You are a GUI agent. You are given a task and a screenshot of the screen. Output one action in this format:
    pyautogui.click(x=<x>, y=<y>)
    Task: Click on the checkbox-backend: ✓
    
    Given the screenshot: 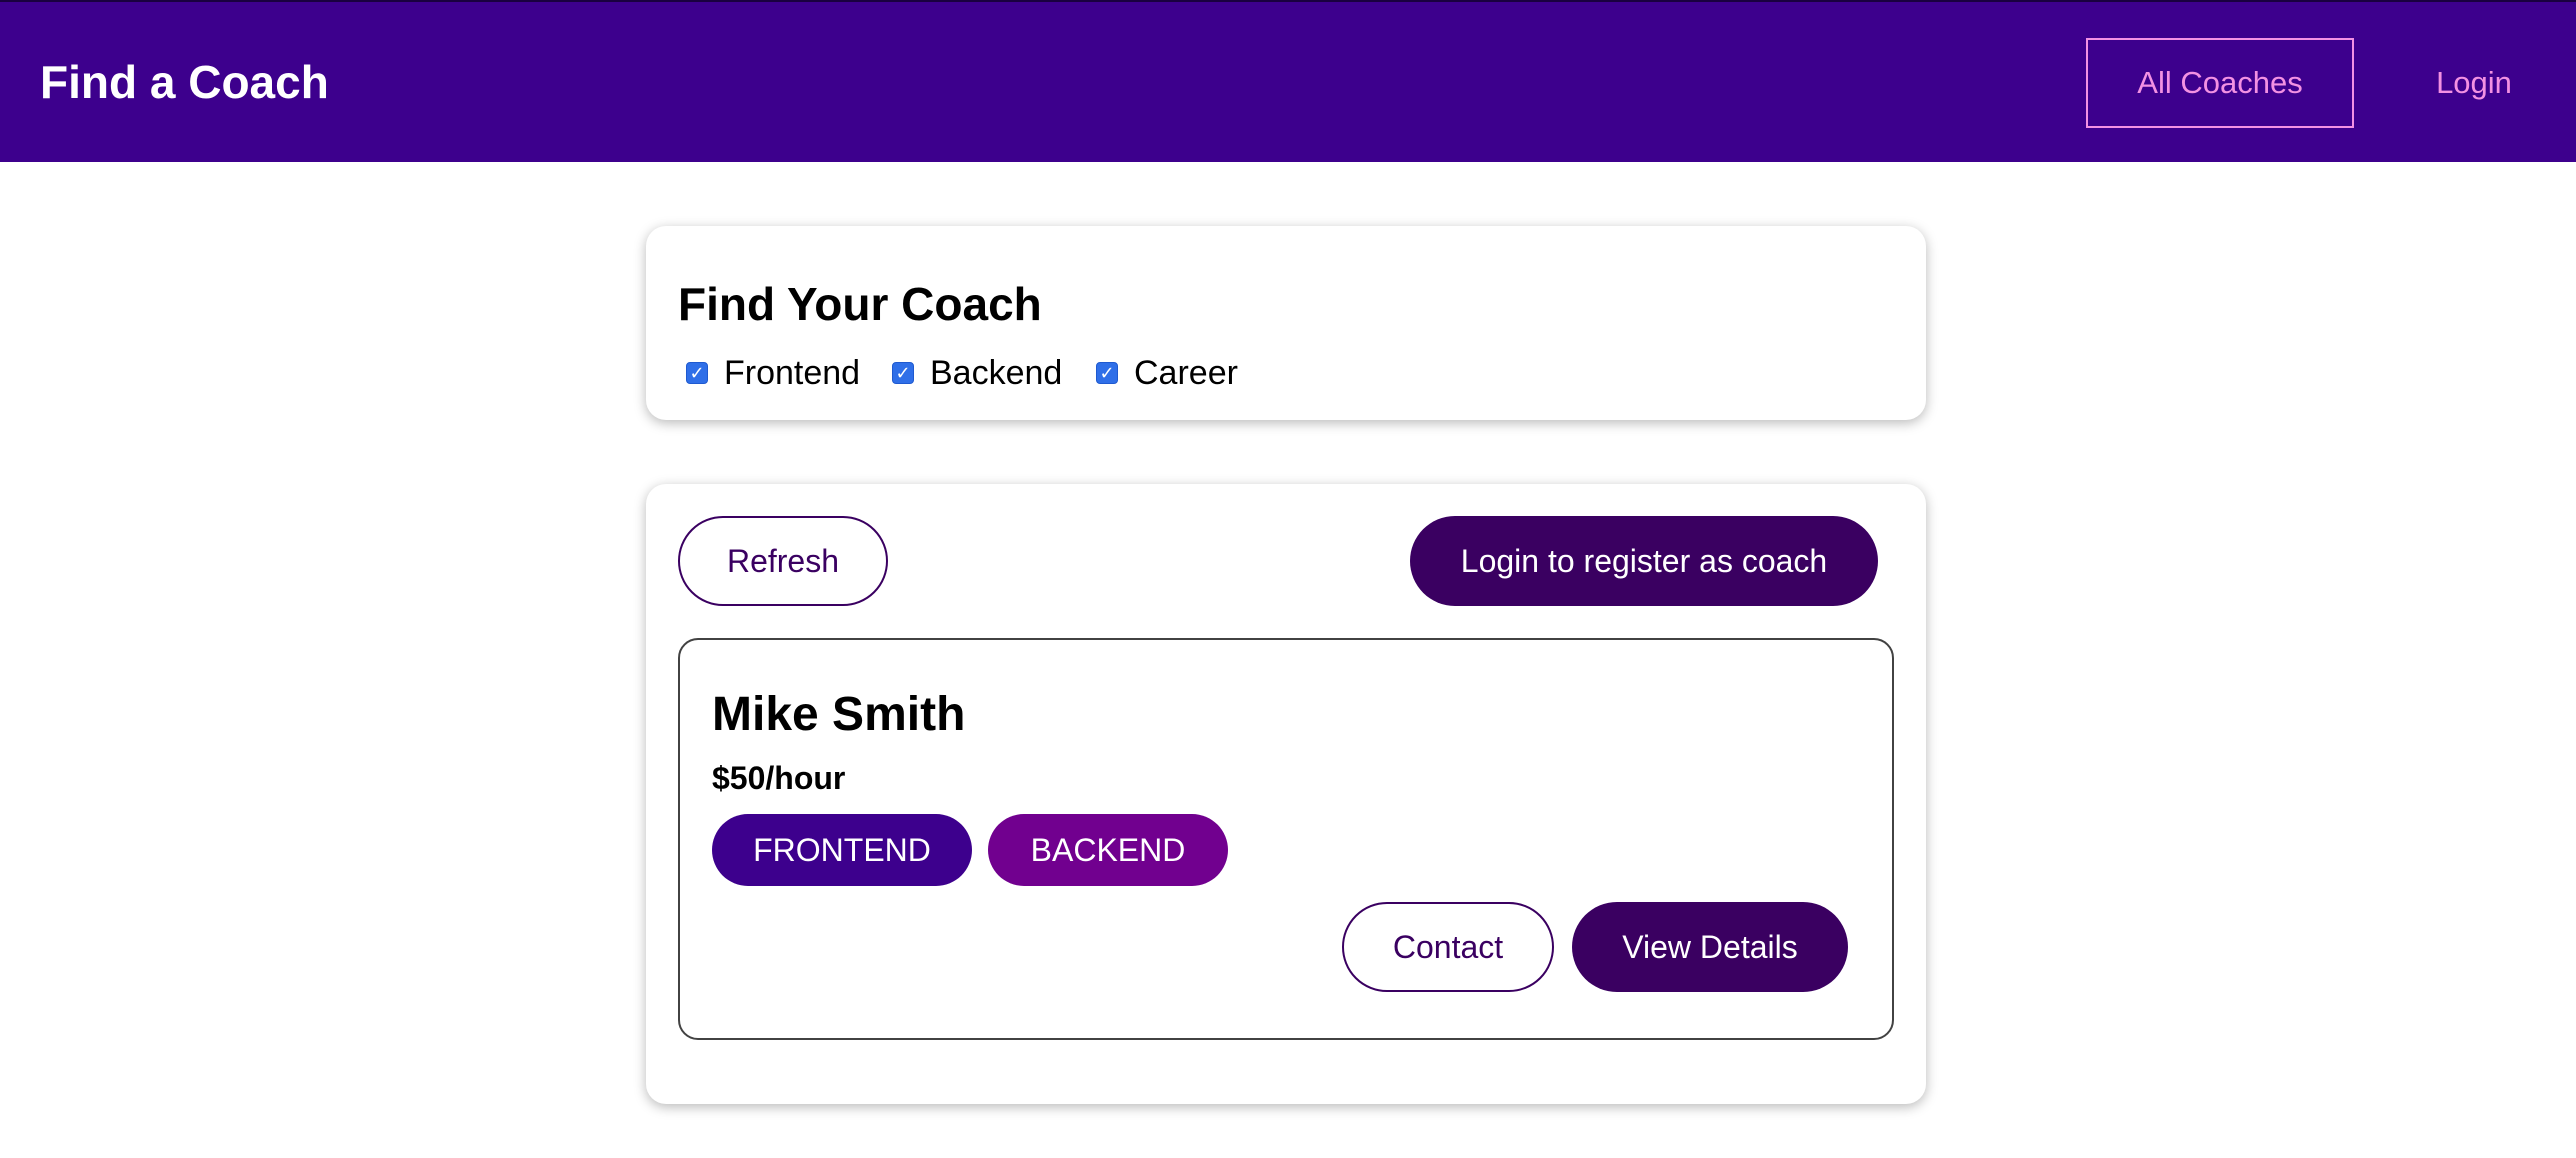 What is the action you would take?
    pyautogui.click(x=903, y=373)
    